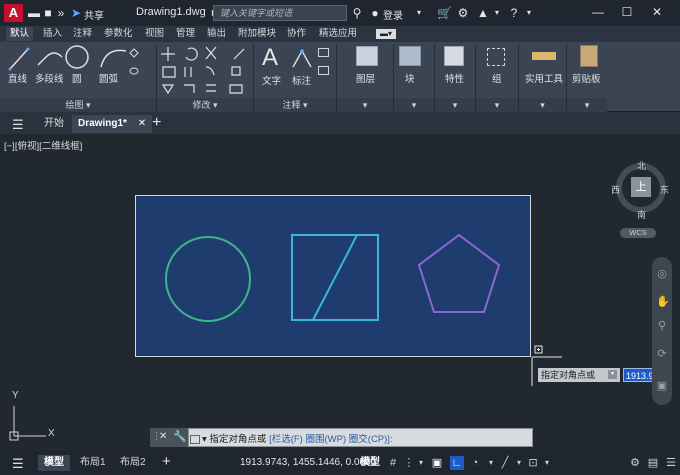  What do you see at coordinates (54, 124) in the screenshot?
I see `tab-start: 开始` at bounding box center [54, 124].